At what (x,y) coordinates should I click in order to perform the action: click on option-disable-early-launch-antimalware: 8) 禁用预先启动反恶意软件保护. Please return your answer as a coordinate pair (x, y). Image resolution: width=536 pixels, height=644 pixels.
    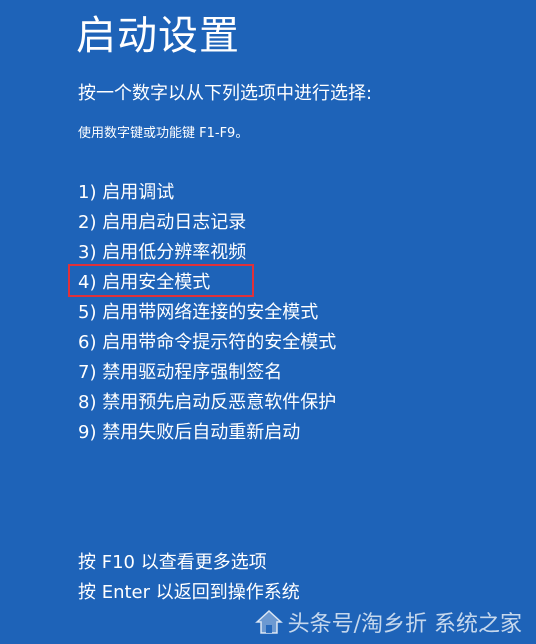
    Looking at the image, I should click on (207, 403).